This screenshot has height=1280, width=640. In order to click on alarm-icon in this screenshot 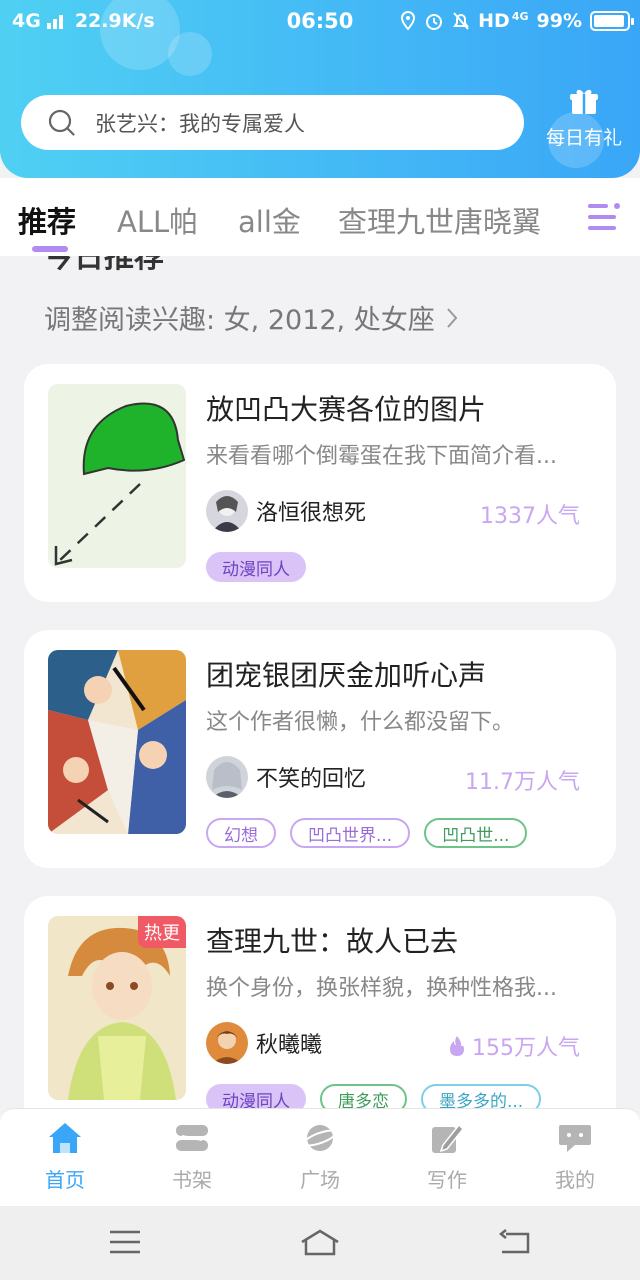, I will do `click(434, 22)`.